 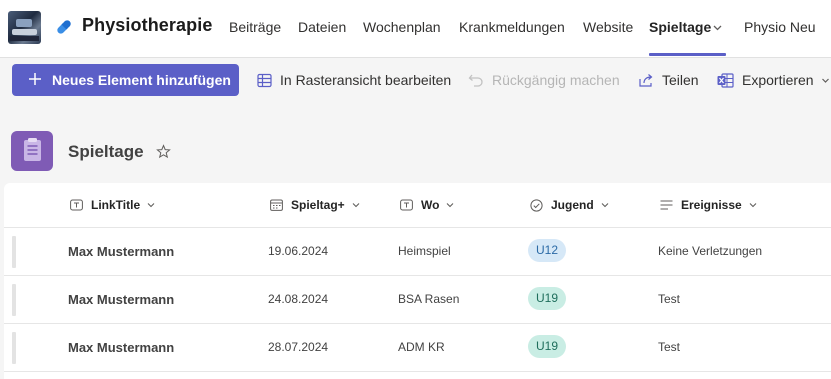 What do you see at coordinates (35, 79) in the screenshot?
I see `plus-icon` at bounding box center [35, 79].